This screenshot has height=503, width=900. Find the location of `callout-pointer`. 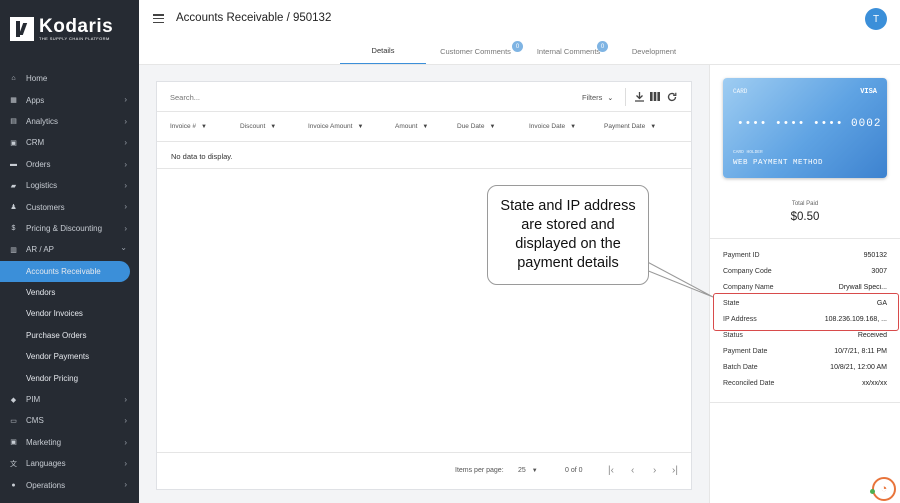

callout-pointer is located at coordinates (676, 277).